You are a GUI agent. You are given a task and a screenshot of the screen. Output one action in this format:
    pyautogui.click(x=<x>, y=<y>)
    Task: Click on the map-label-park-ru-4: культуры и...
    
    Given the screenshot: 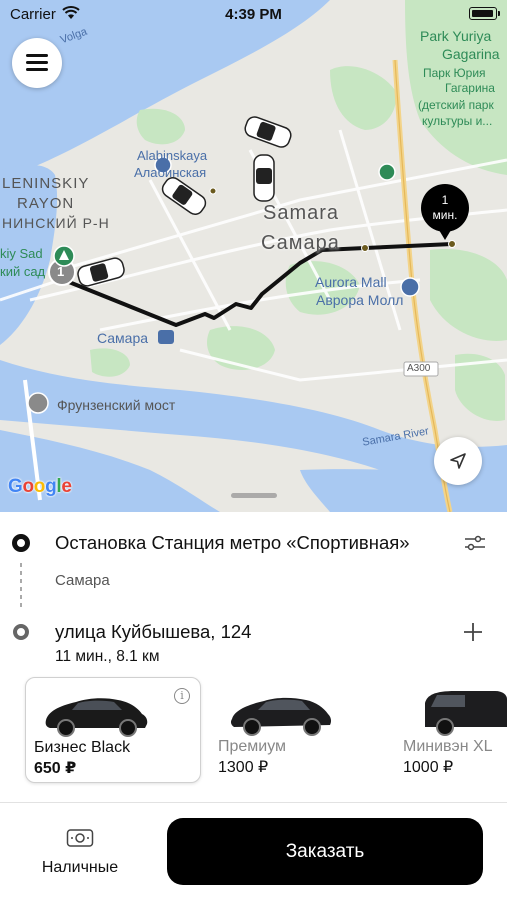 What is the action you would take?
    pyautogui.click(x=457, y=121)
    